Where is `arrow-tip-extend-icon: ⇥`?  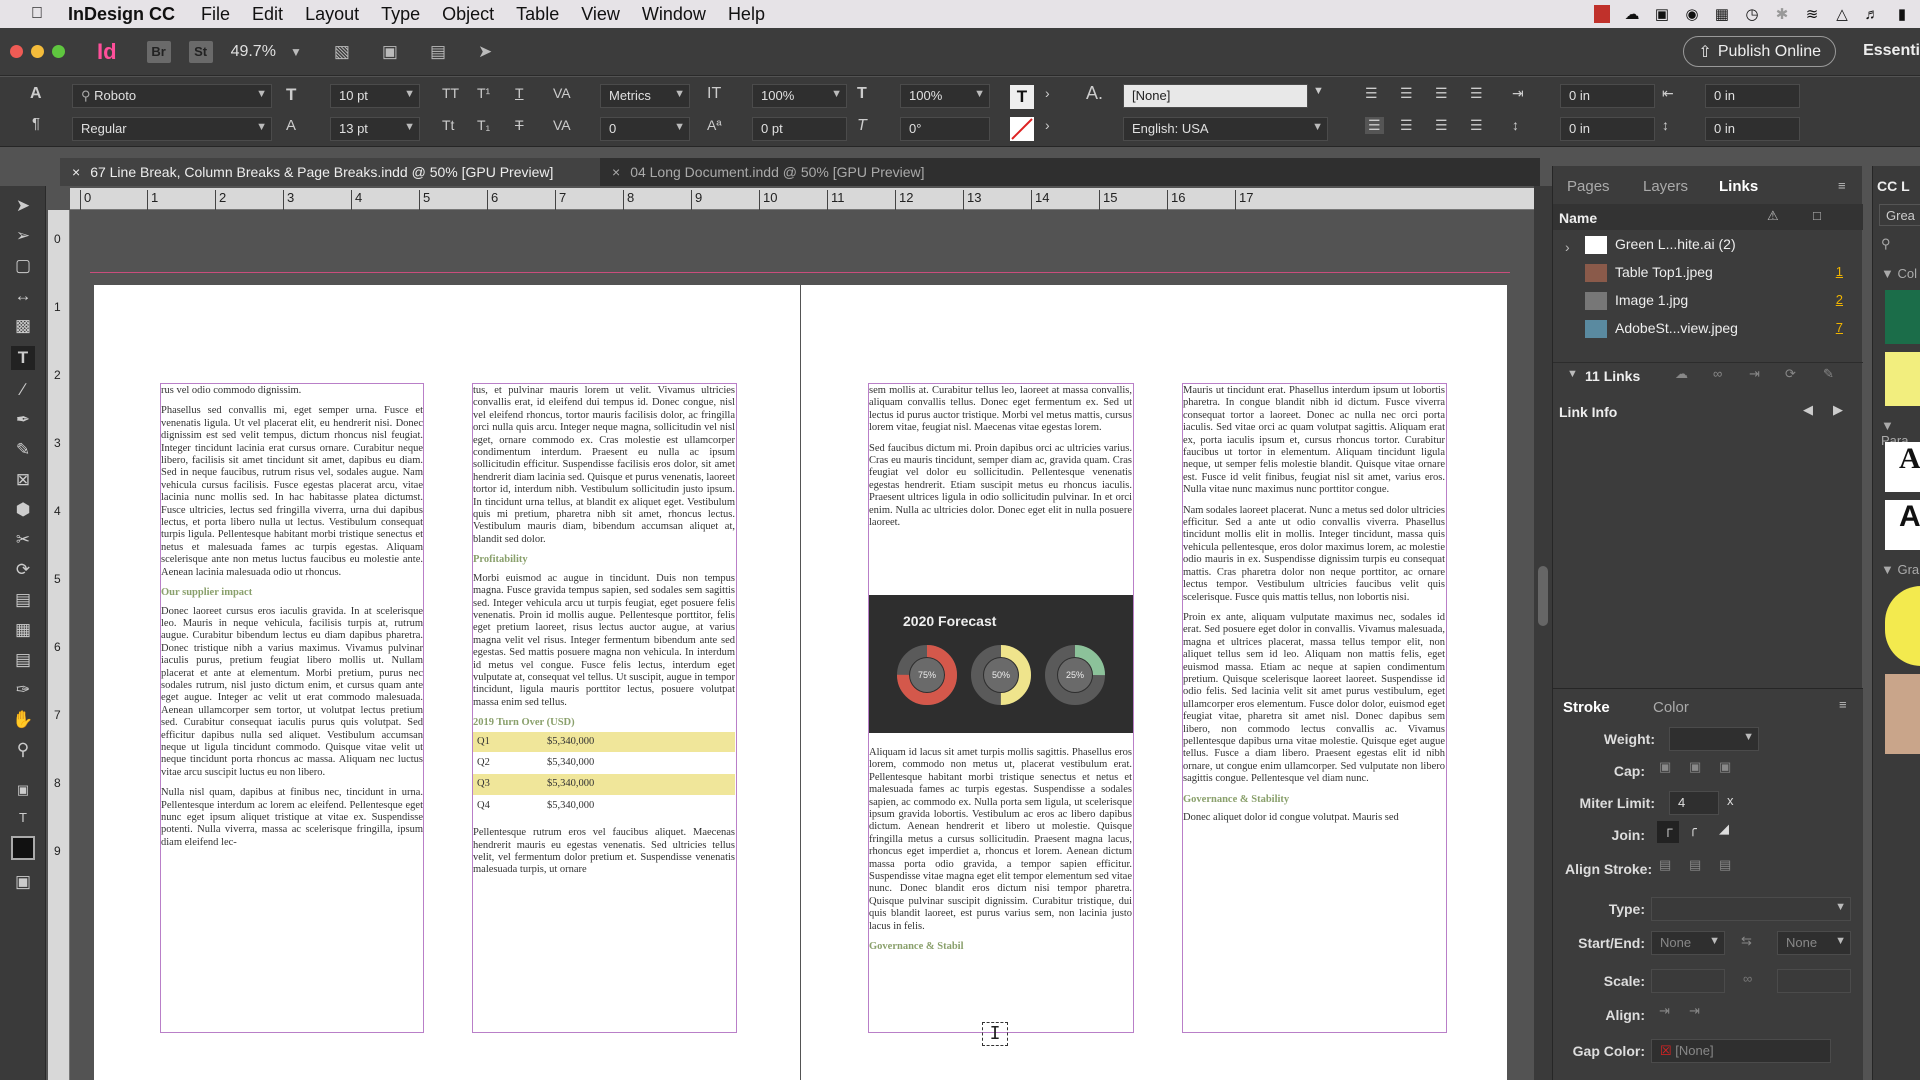 arrow-tip-extend-icon: ⇥ is located at coordinates (1664, 1011).